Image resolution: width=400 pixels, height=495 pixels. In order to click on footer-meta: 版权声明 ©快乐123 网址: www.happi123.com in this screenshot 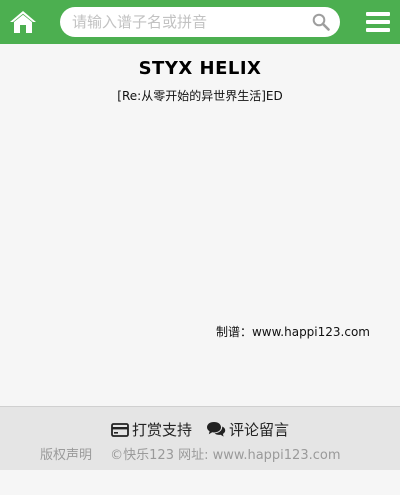, I will do `click(197, 453)`.